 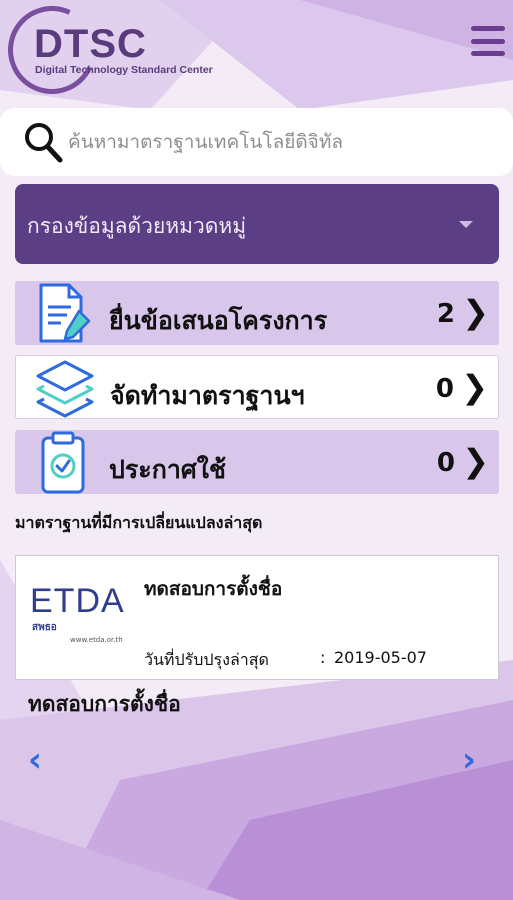 What do you see at coordinates (445, 314) in the screenshot?
I see `stage-count: 2` at bounding box center [445, 314].